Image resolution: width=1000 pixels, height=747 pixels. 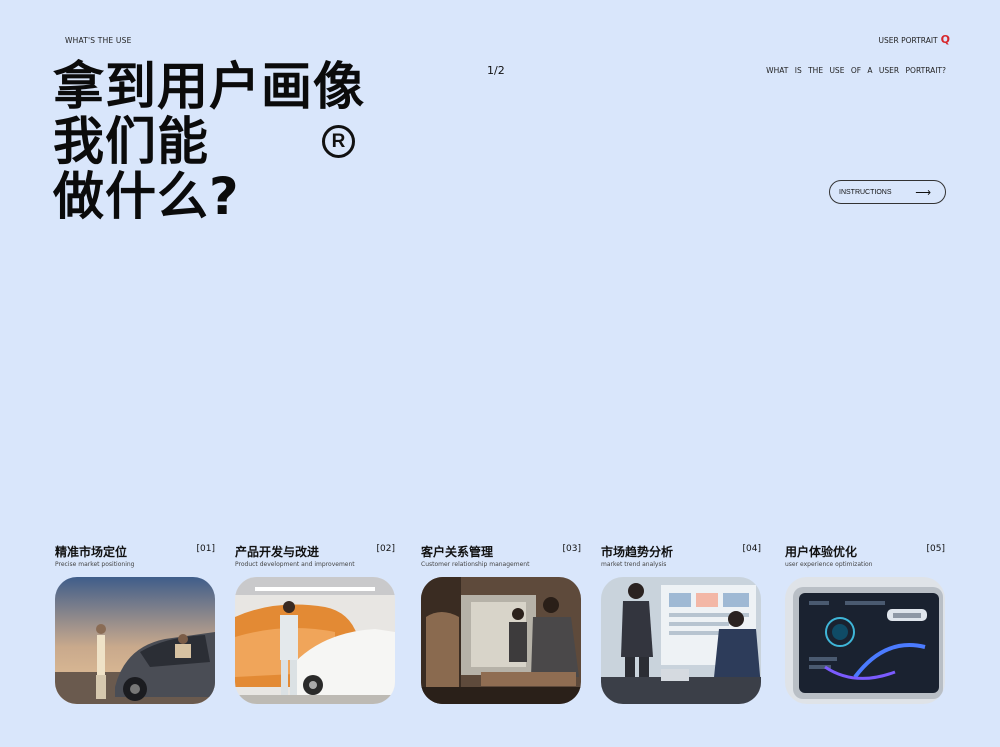 I want to click on feature-card-4: 市场趋势分析 market trend analysis [04], so click(x=681, y=623).